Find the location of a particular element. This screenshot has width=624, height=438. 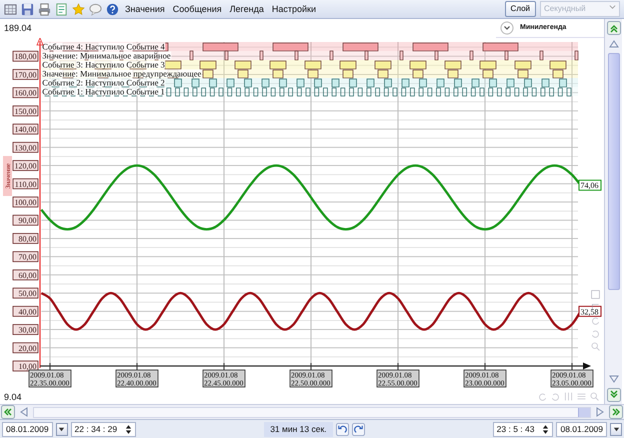

value-tag: 74,06 is located at coordinates (590, 185).